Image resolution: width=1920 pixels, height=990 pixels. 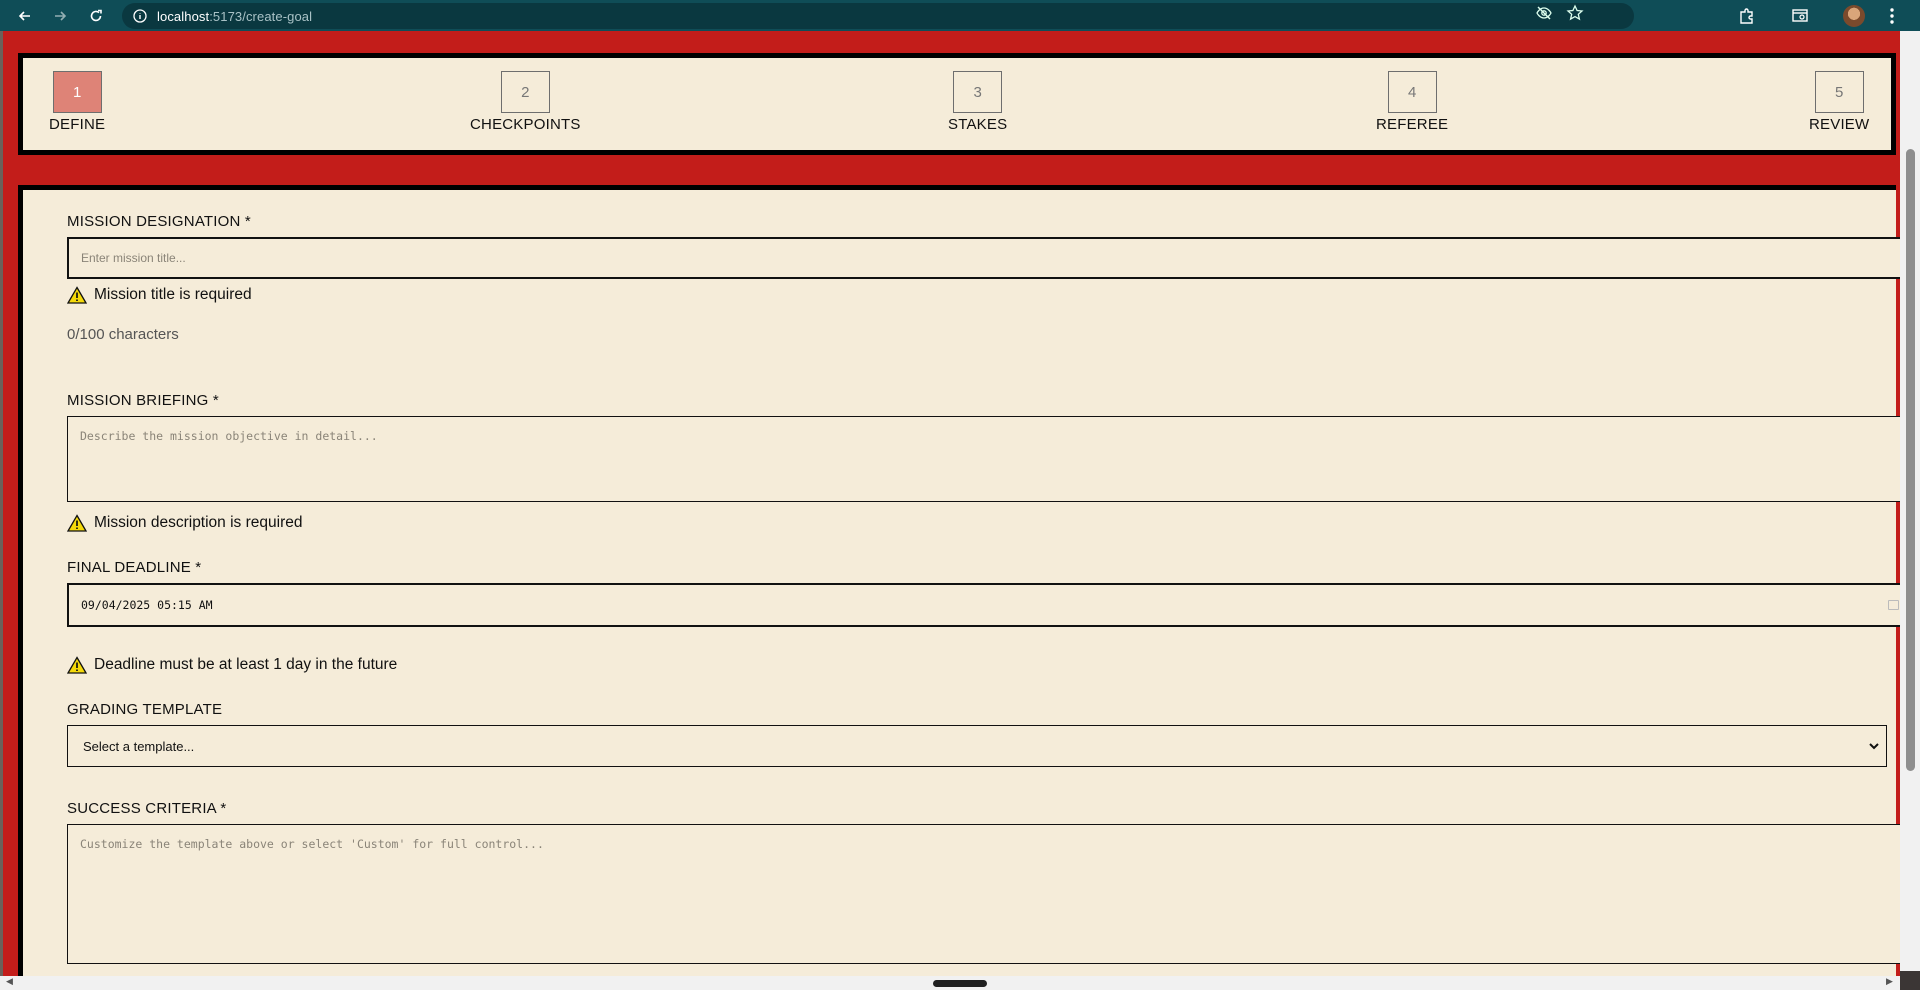 I want to click on reload-icon, so click(x=96, y=15).